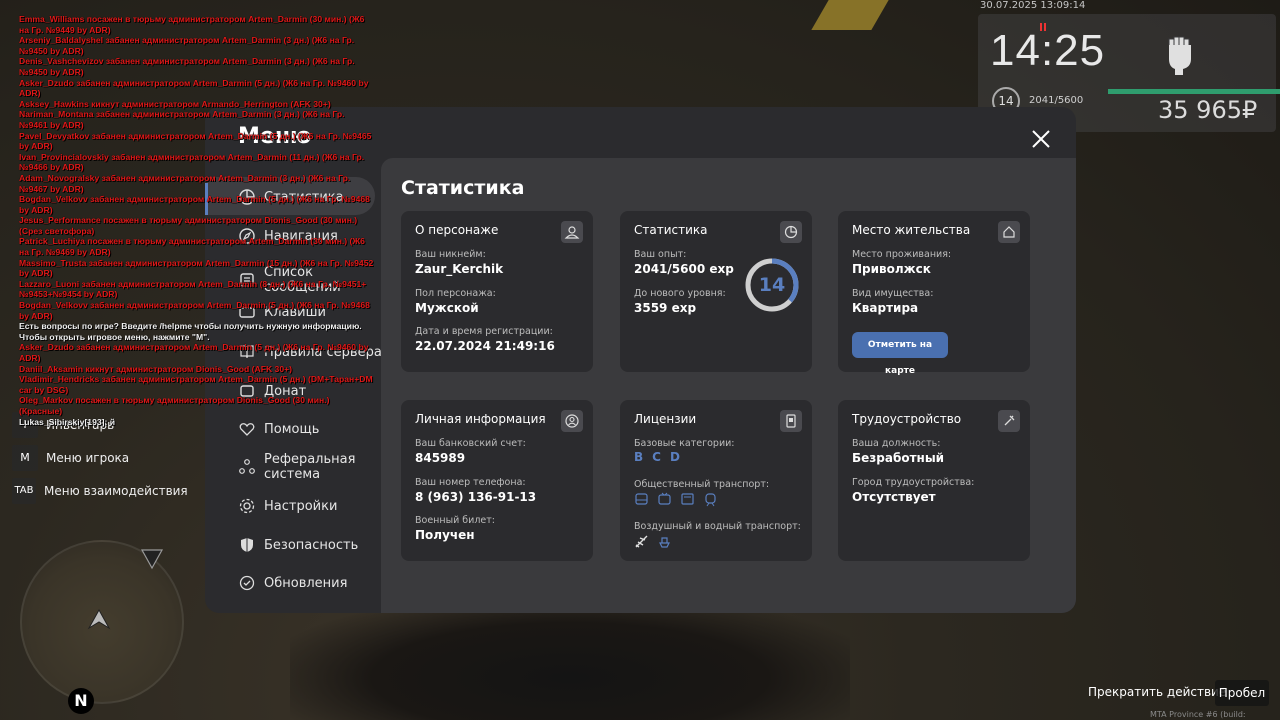  Describe the element at coordinates (896, 443) in the screenshot. I see `position-label: Ваша должность:` at that location.